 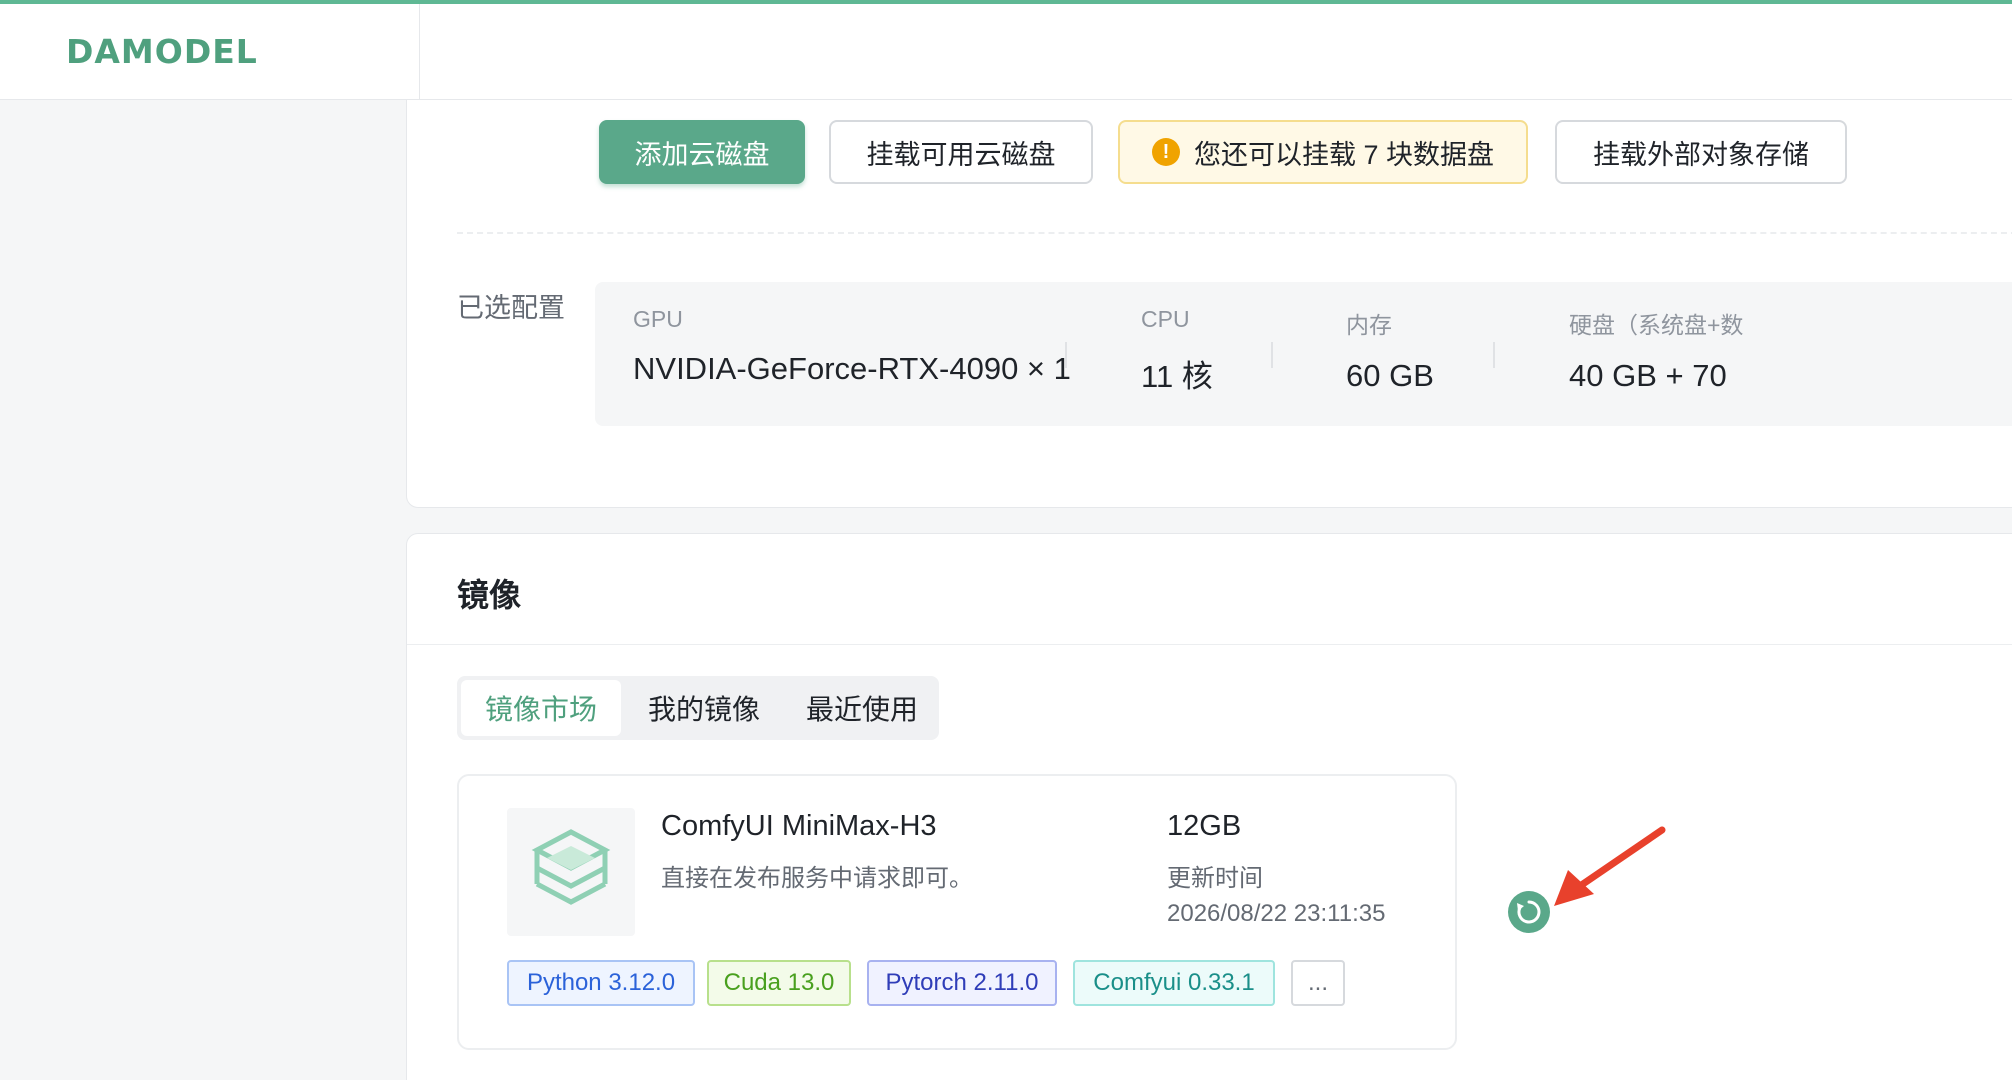 I want to click on config-memory-head: 内存, so click(x=1369, y=325).